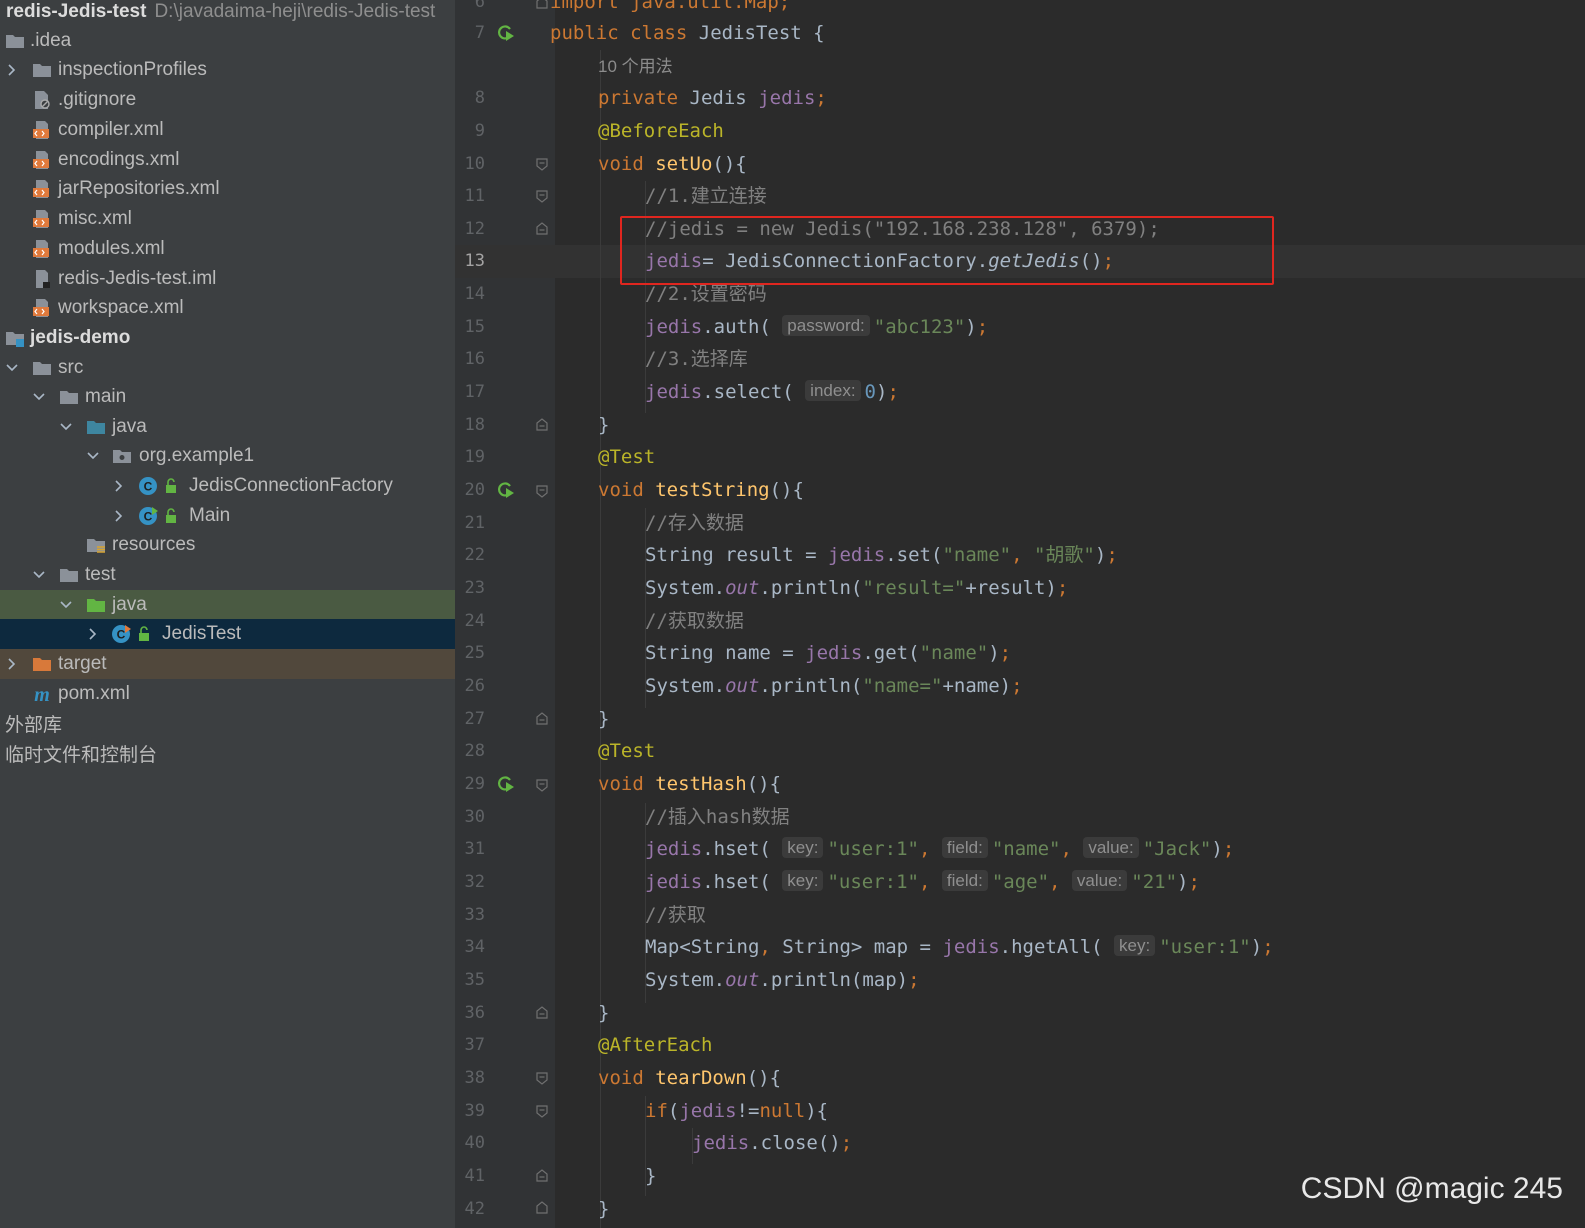 Image resolution: width=1585 pixels, height=1228 pixels. I want to click on code-line-21: //存入数据, so click(694, 523).